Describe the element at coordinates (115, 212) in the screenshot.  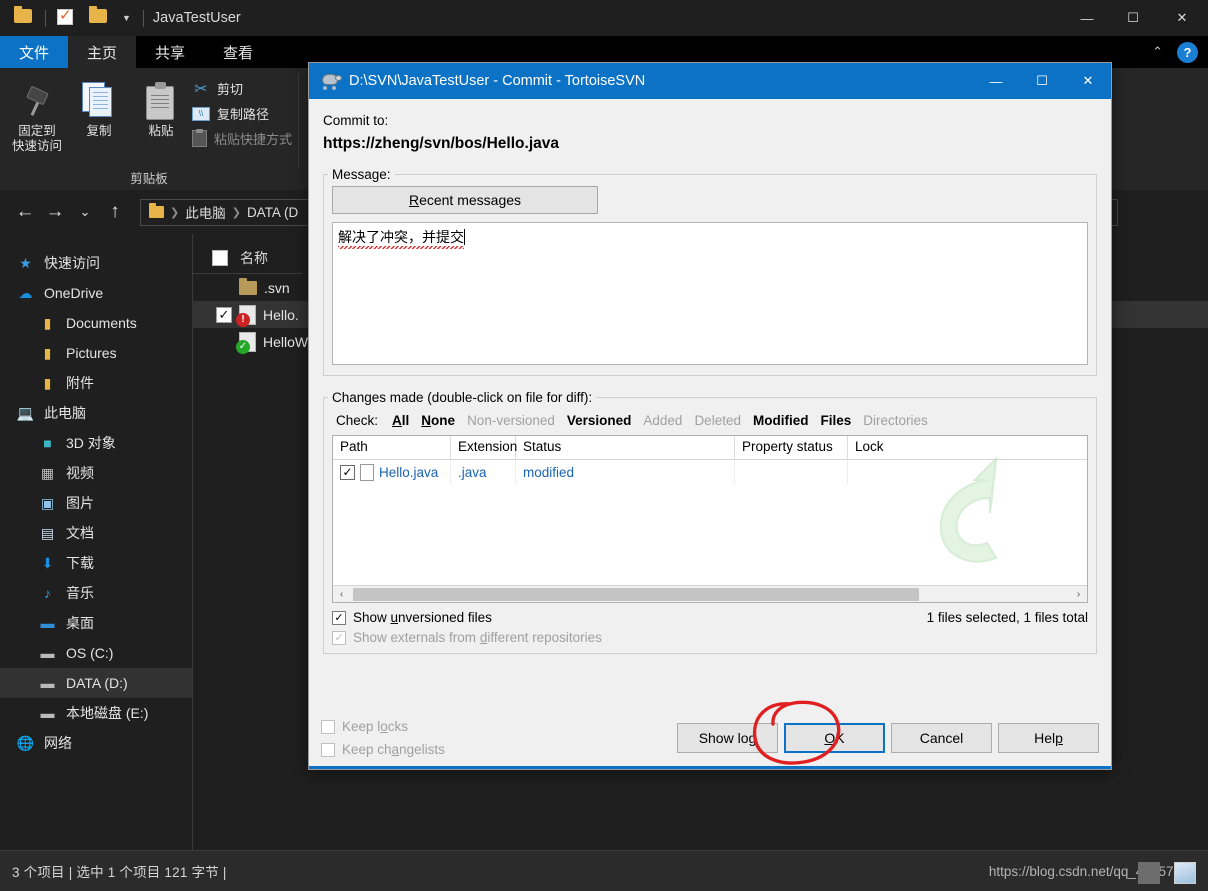
I see `up-button: ↑` at that location.